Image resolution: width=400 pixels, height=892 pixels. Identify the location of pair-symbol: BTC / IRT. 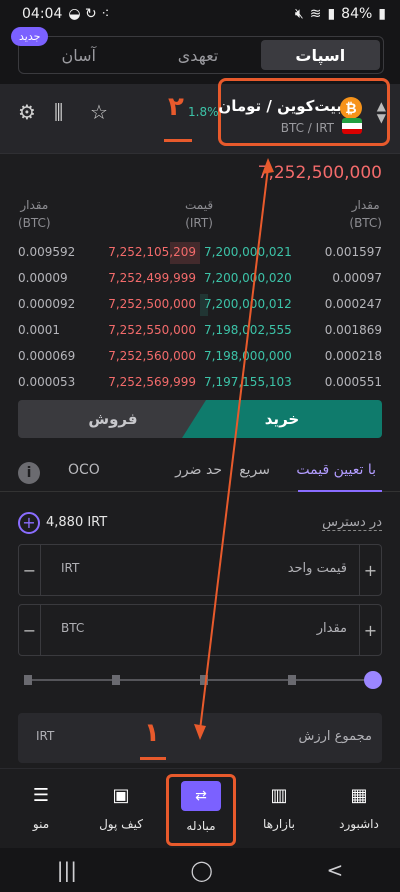
(307, 128).